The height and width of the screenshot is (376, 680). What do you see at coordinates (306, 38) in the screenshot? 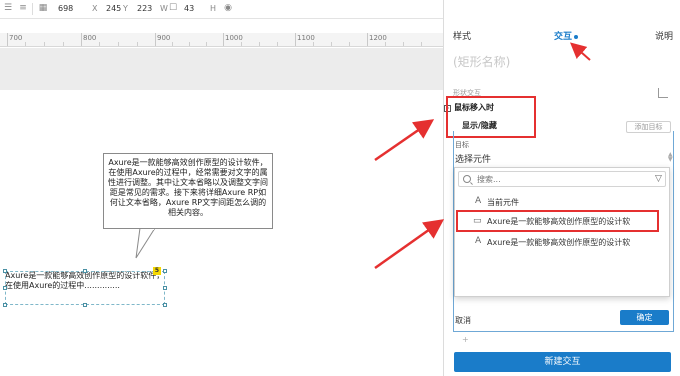
I see `ruler-label: 1100` at bounding box center [306, 38].